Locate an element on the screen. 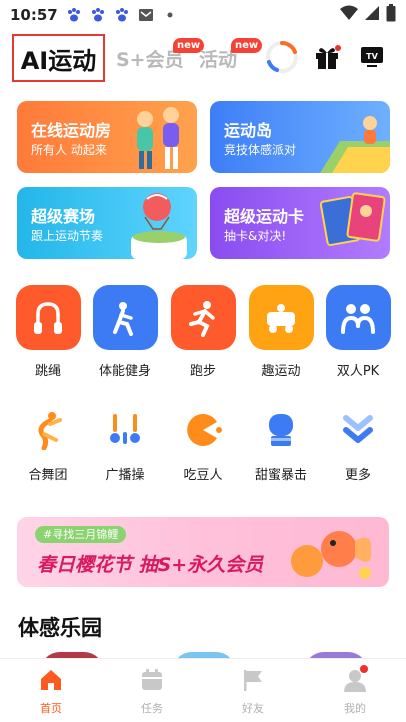  card-title: 运动岛 is located at coordinates (248, 130).